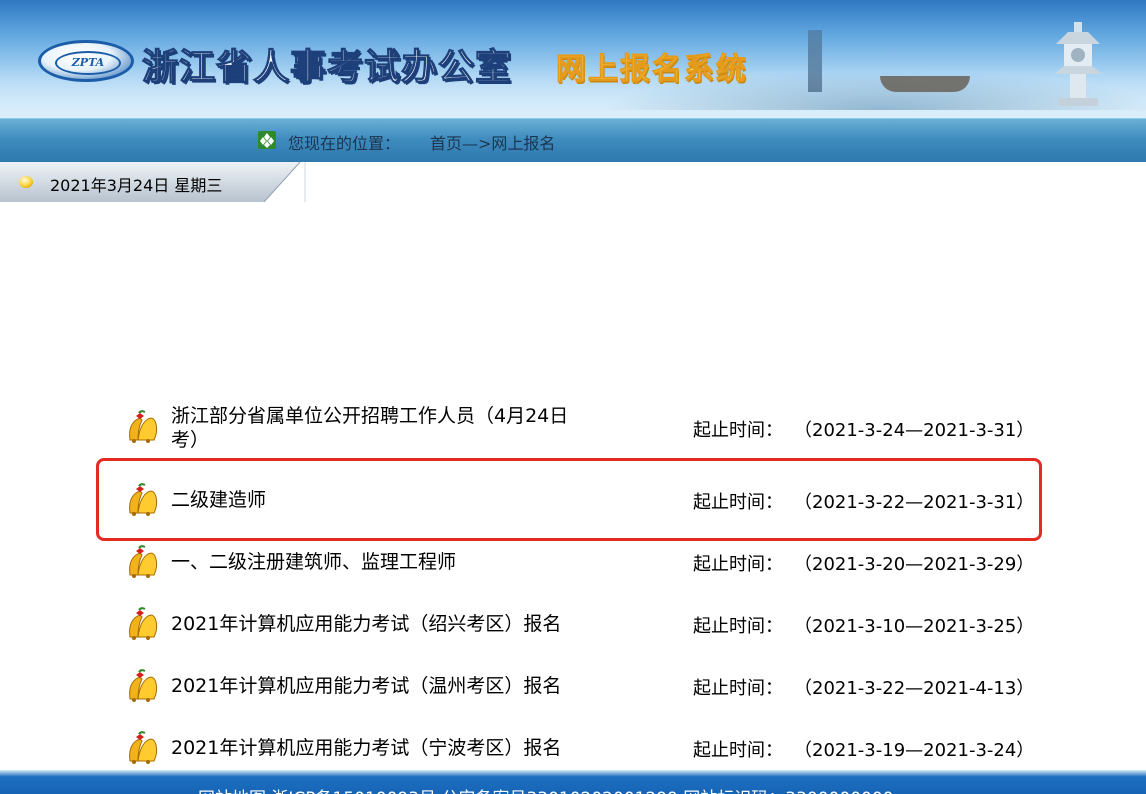 This screenshot has height=794, width=1146. What do you see at coordinates (914, 688) in the screenshot?
I see `deadline-range: （2021-3-22—2021-4-13）` at bounding box center [914, 688].